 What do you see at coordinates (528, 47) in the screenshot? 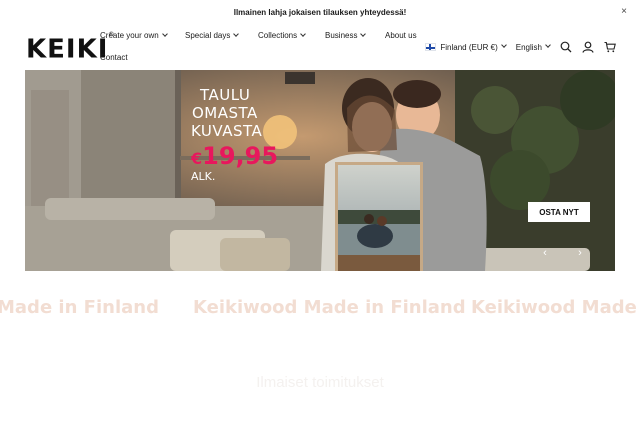
I see `language-label: English` at bounding box center [528, 47].